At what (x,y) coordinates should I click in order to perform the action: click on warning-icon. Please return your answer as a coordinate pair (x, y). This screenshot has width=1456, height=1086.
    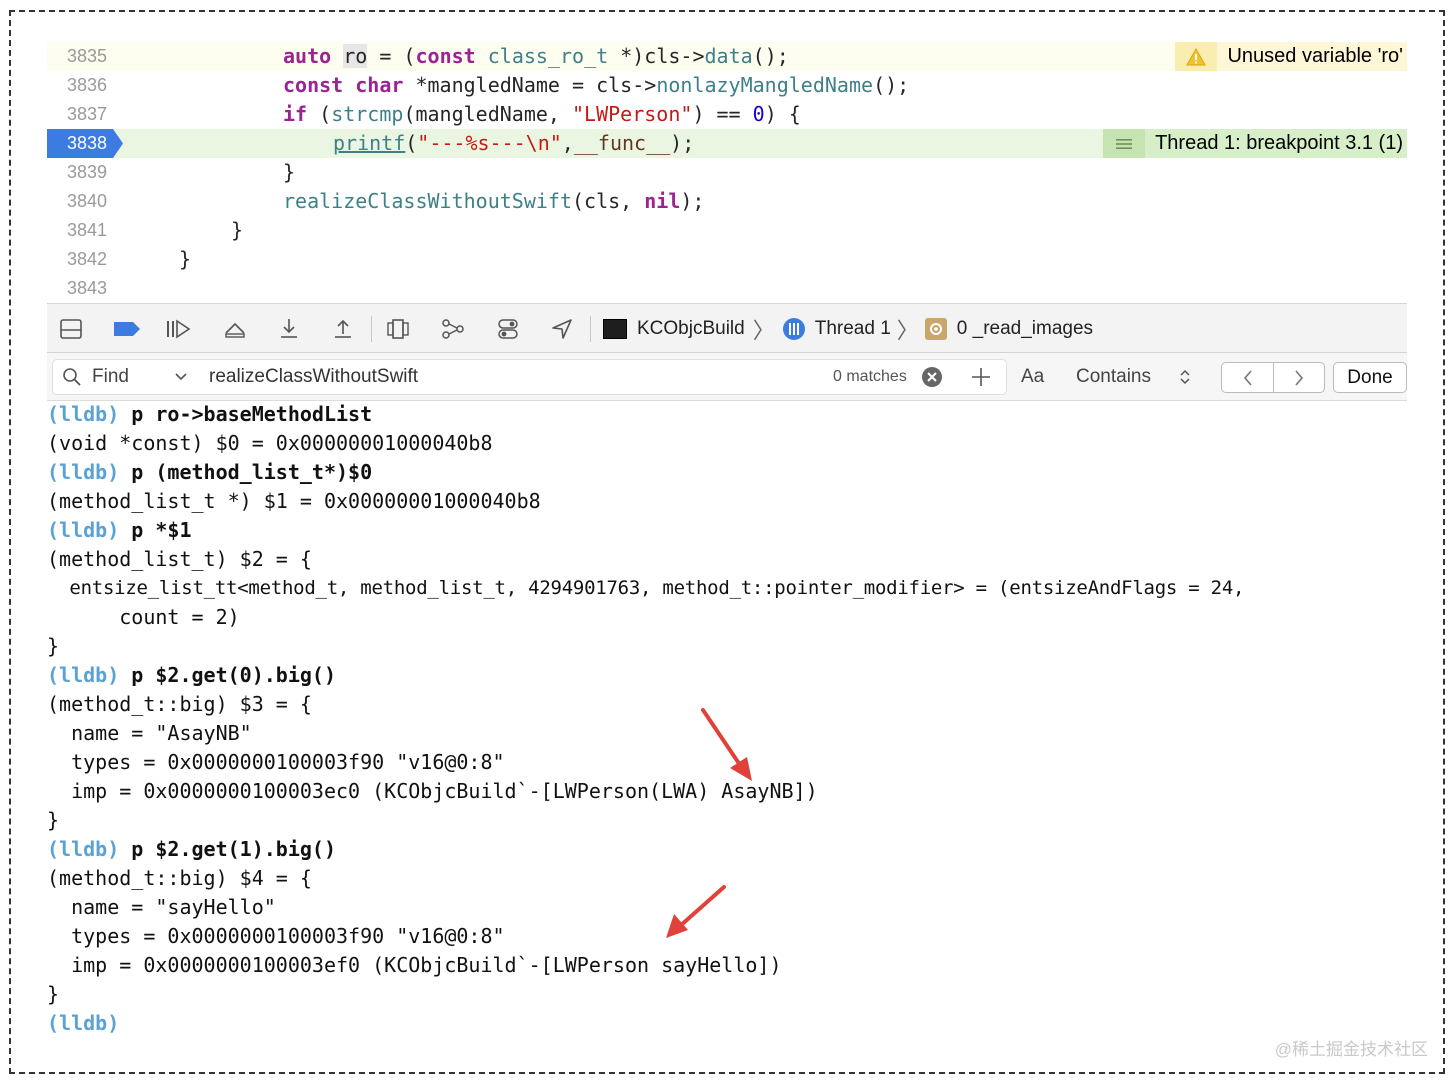
    Looking at the image, I should click on (1196, 56).